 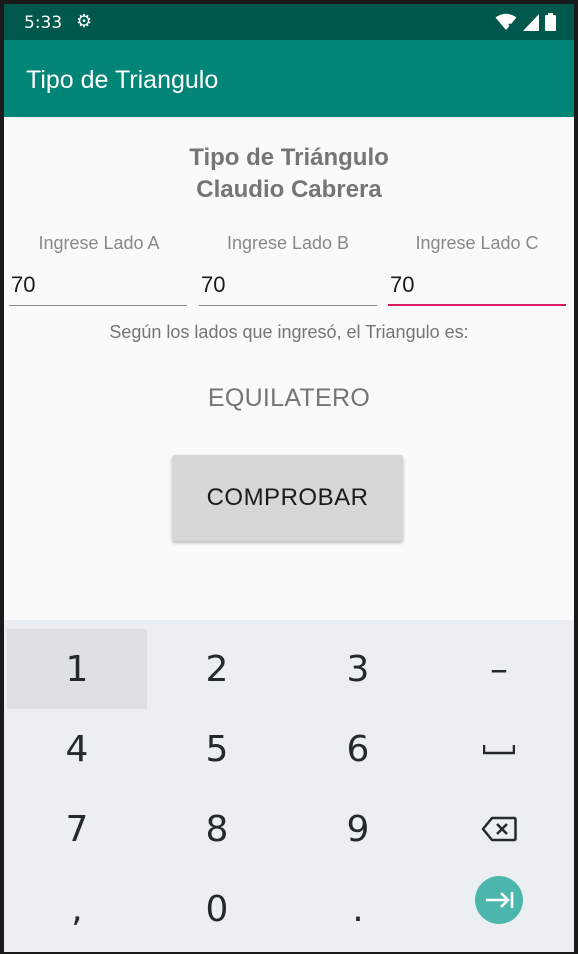 I want to click on key-period: ., so click(x=358, y=909).